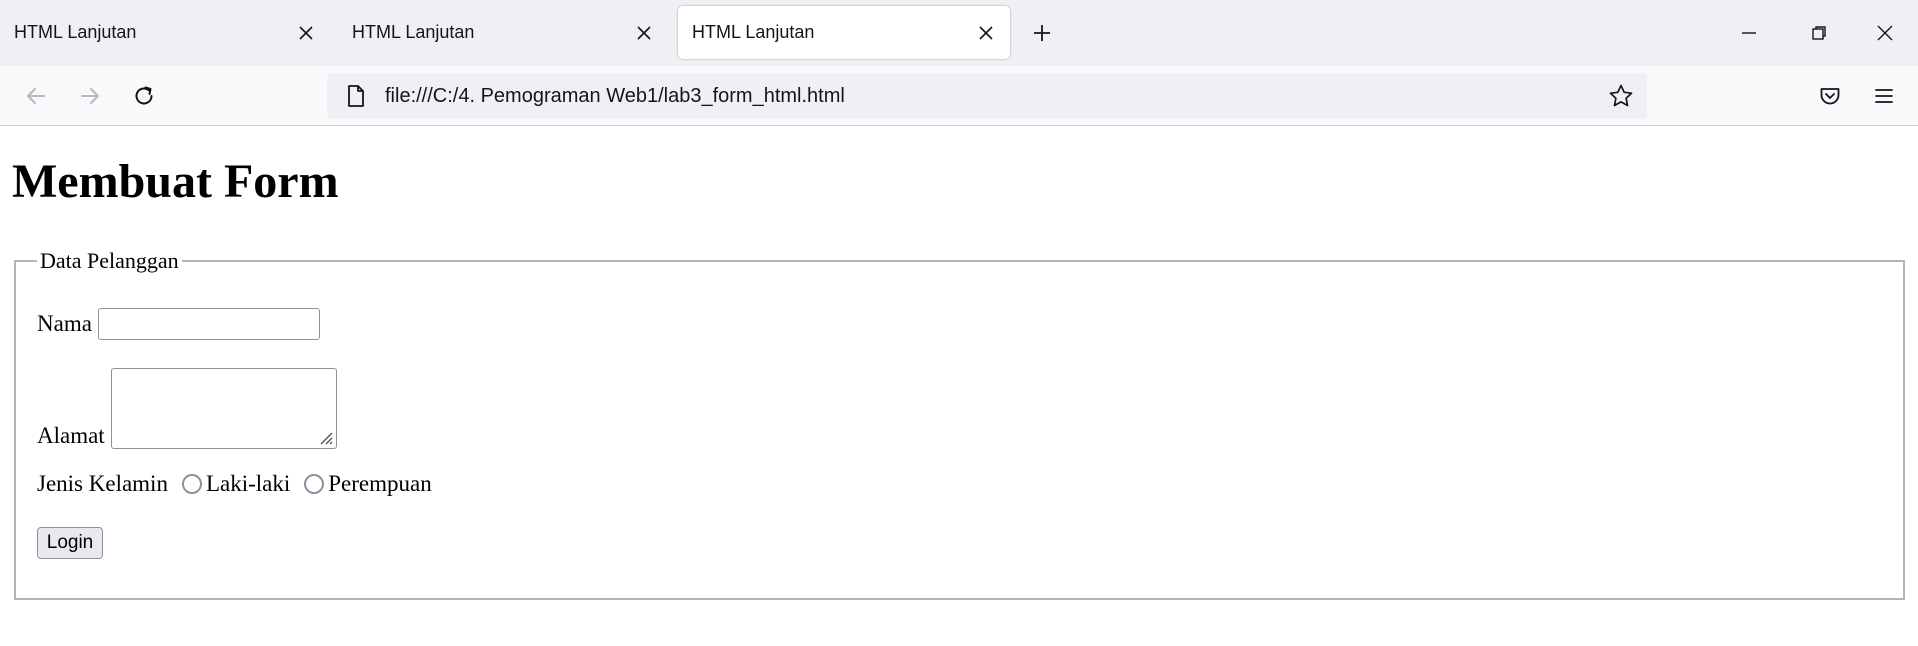 This screenshot has height=646, width=1918. I want to click on fieldset-legend: Data Pelanggan, so click(109, 261).